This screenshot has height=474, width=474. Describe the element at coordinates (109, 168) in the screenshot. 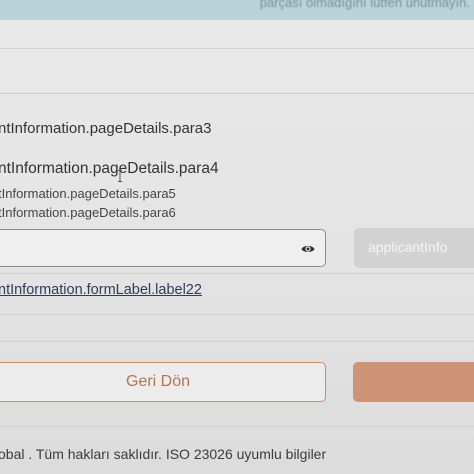

I see `page-details-para4: ntInformation.pageDetails.para4` at that location.